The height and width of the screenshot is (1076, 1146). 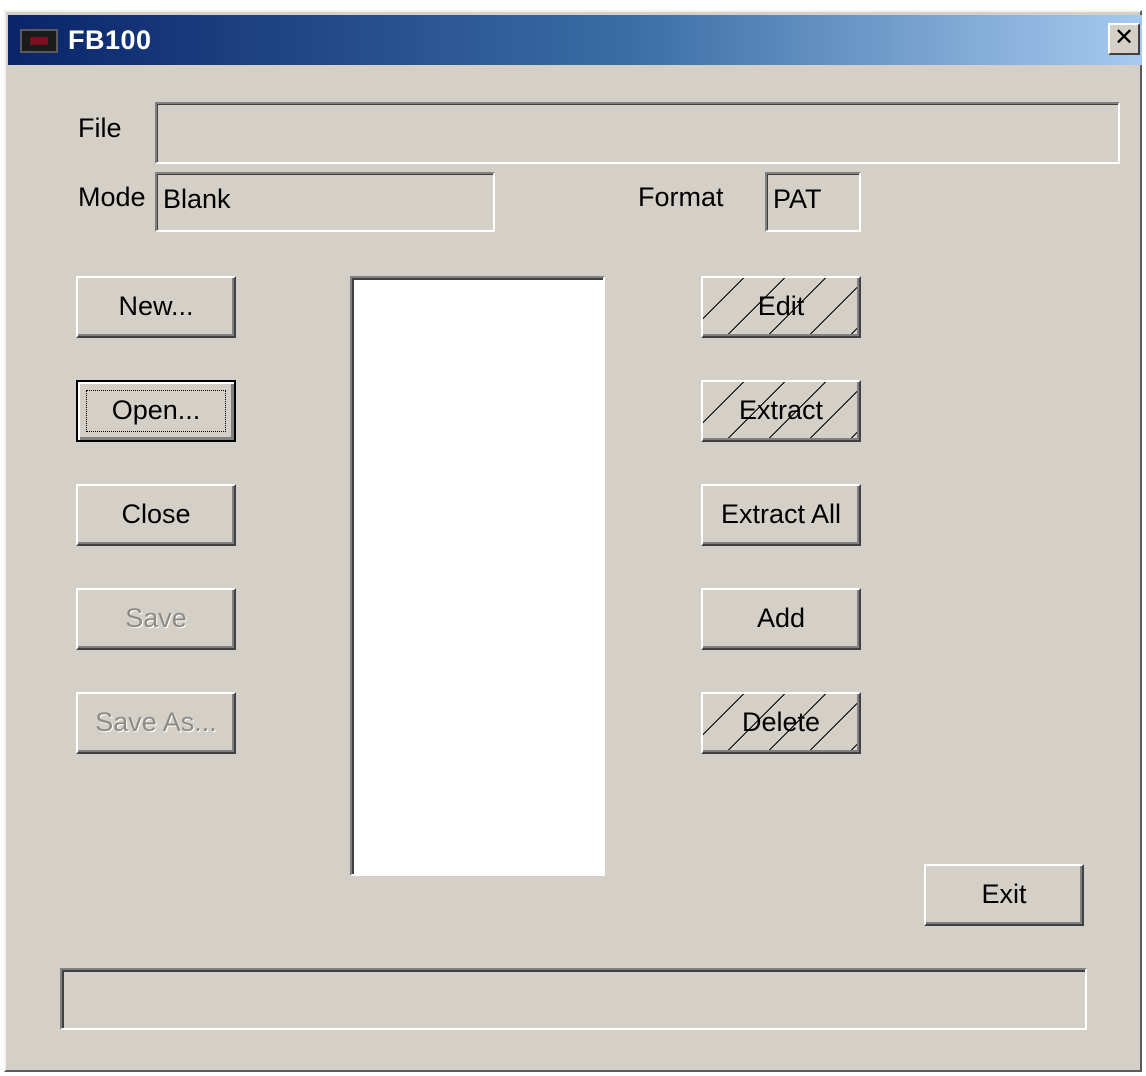 What do you see at coordinates (573, 999) in the screenshot?
I see `status-bar` at bounding box center [573, 999].